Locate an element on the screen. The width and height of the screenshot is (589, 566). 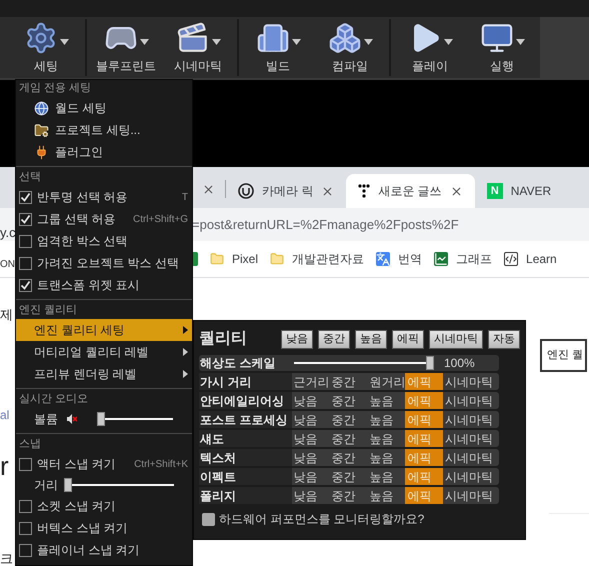
menu-item: 프리뷰 렌더링 레벨 is located at coordinates (104, 374).